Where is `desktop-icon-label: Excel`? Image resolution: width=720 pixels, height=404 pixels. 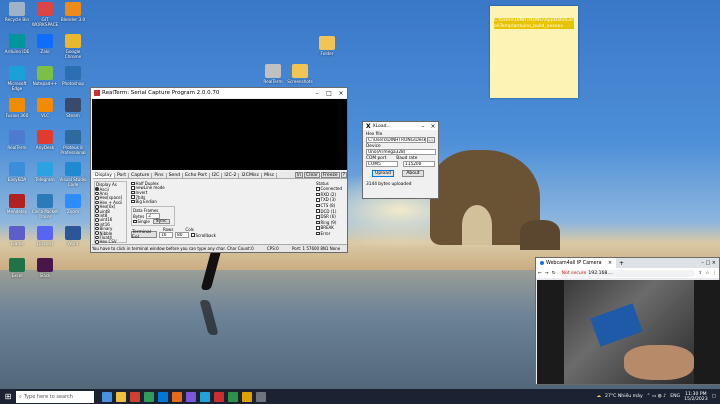
desktop-icon-label: Excel is located at coordinates (17, 275).